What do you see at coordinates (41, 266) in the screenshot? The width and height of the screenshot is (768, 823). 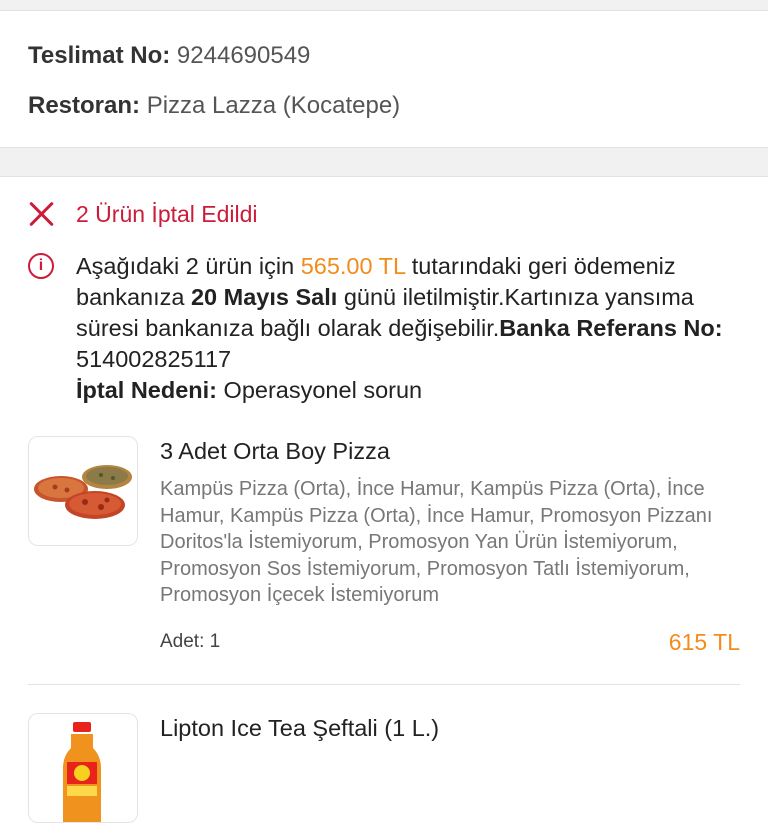 I see `info-icon: i` at bounding box center [41, 266].